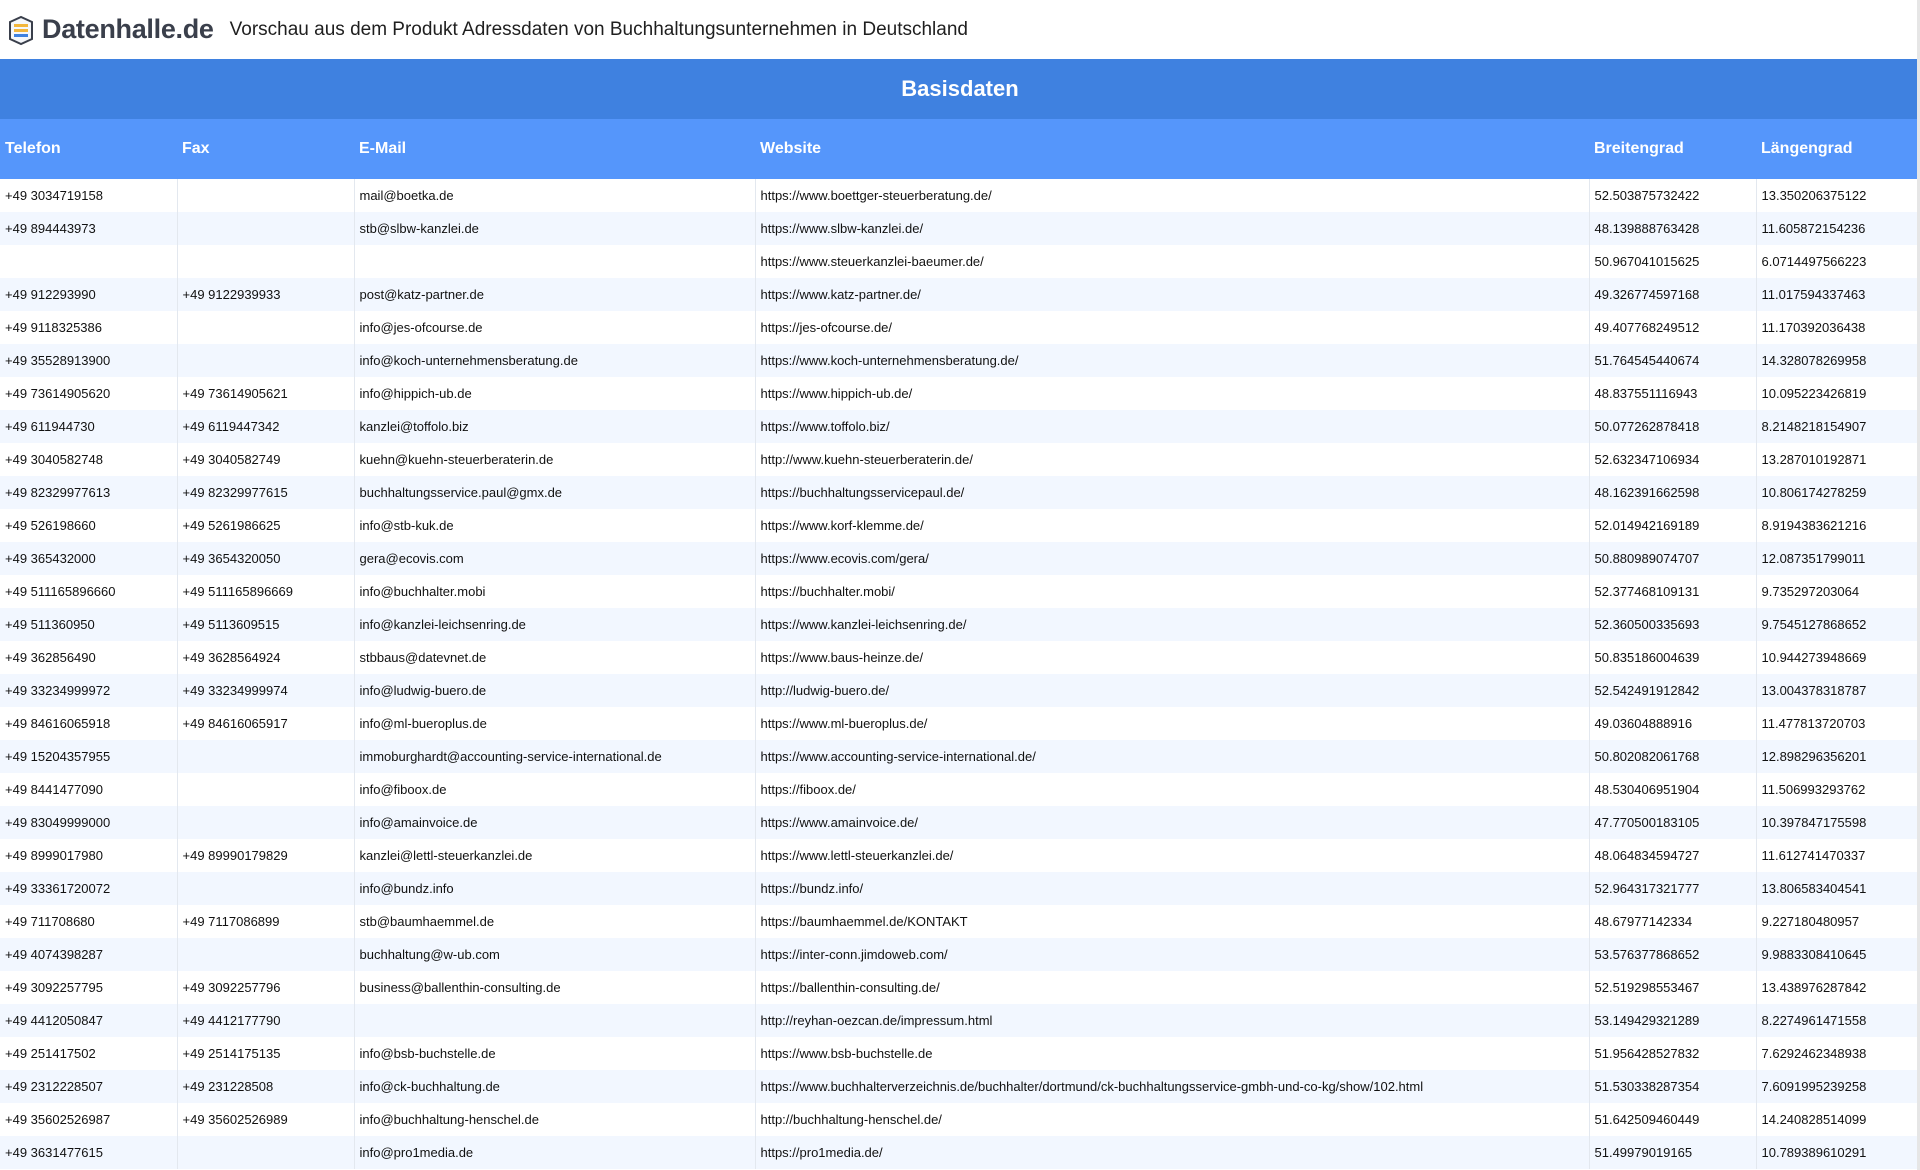  Describe the element at coordinates (555, 888) in the screenshot. I see `cell-email: info@bundz.info` at that location.